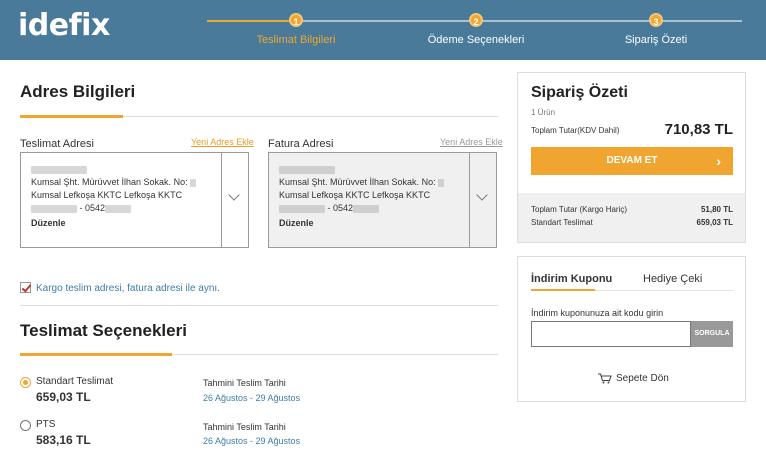 The width and height of the screenshot is (766, 460). I want to click on delivery-address-label: Teslimat Adresi, so click(57, 144).